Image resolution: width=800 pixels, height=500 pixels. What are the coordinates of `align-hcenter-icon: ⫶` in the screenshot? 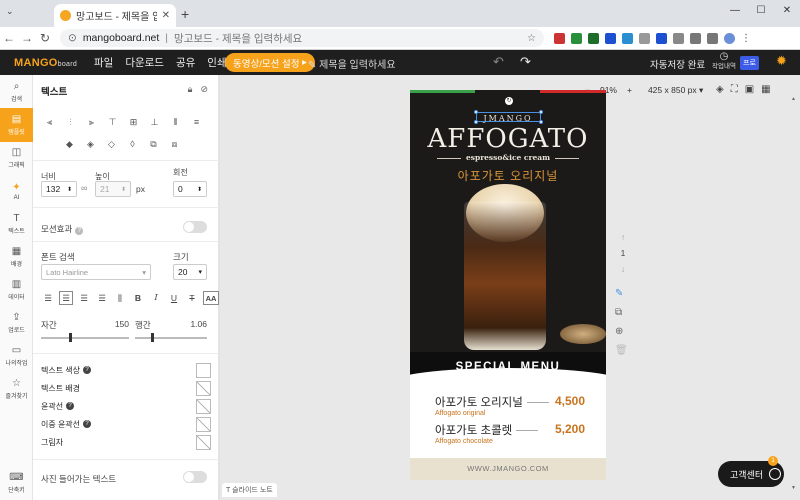 It's located at (70, 122).